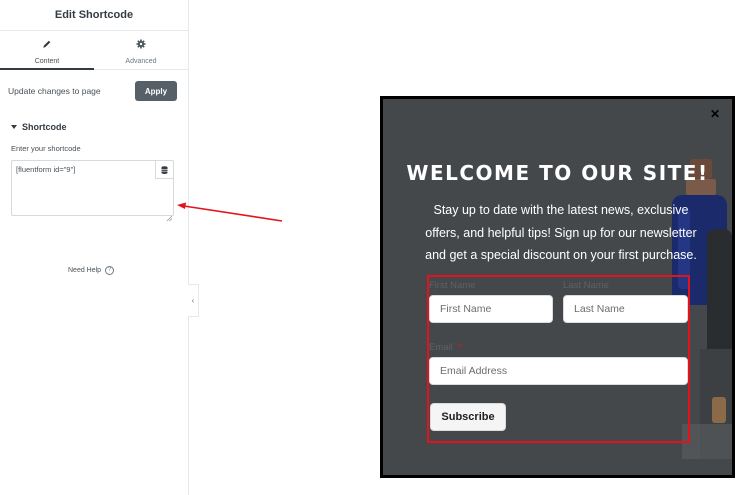 This screenshot has height=495, width=750. I want to click on close-icon: ✕, so click(715, 114).